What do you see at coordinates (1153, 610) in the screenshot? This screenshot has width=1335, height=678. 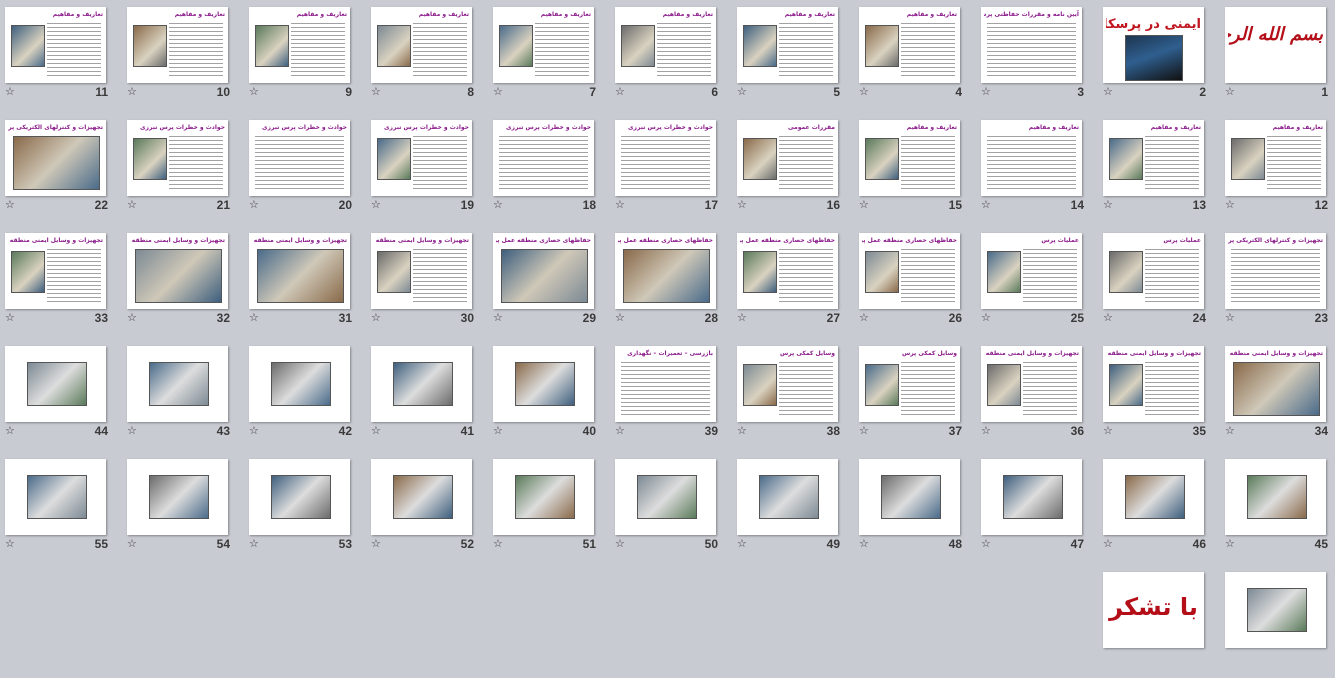 I see `slide-thumbnail: با تشکر` at bounding box center [1153, 610].